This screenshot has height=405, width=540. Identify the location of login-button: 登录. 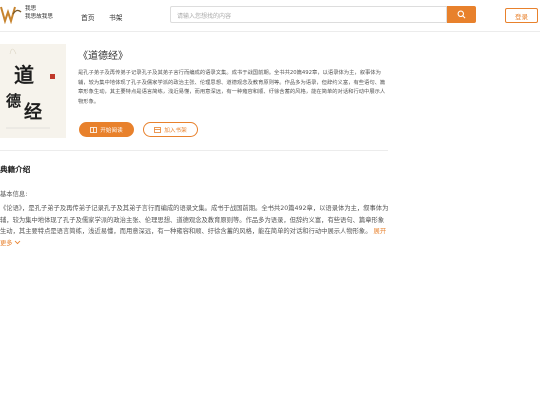
(521, 15).